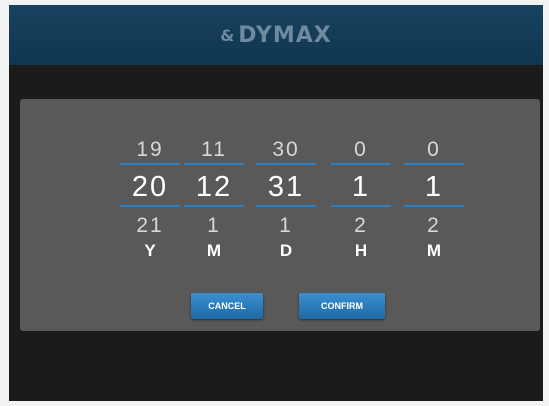 This screenshot has height=406, width=549. What do you see at coordinates (285, 35) in the screenshot?
I see `logo-text: DYMAX` at bounding box center [285, 35].